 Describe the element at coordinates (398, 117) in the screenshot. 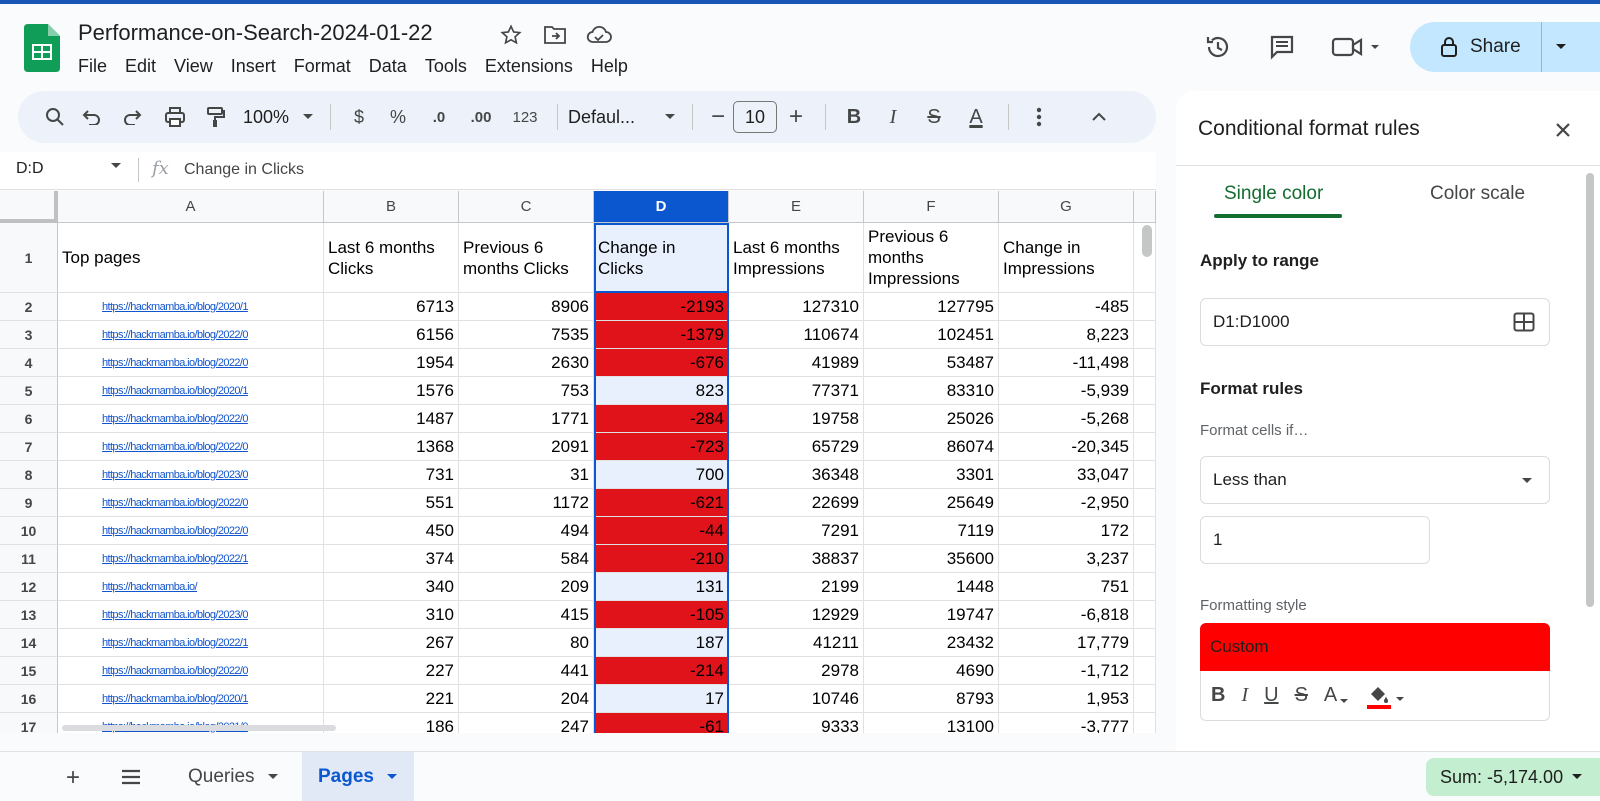

I see `percent-format-button: %` at that location.